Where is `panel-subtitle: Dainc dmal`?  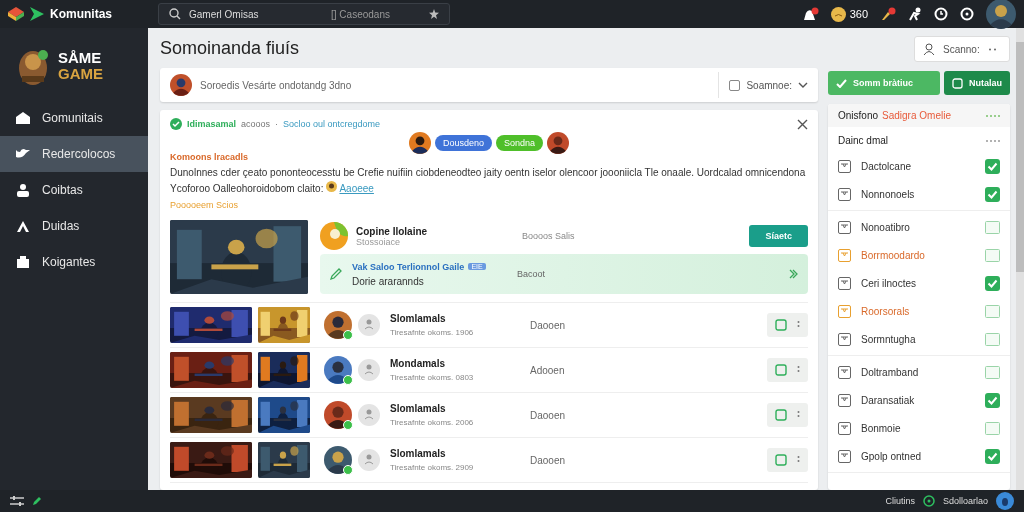 panel-subtitle: Dainc dmal is located at coordinates (863, 140).